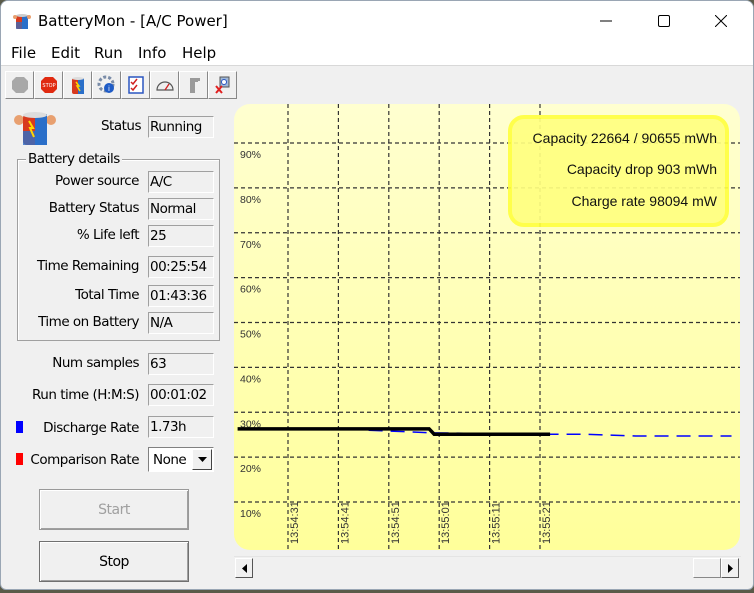 The width and height of the screenshot is (754, 593). I want to click on scroll-right-button, so click(730, 568).